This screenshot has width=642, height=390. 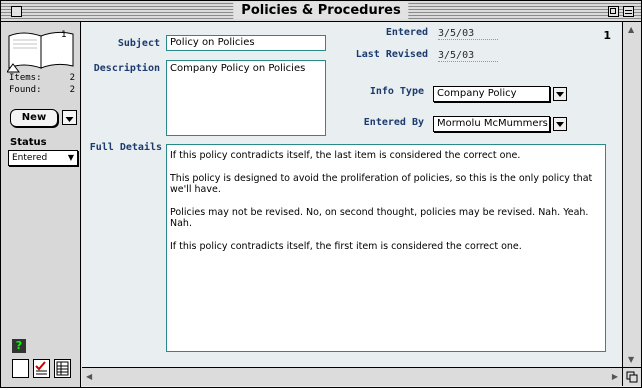 What do you see at coordinates (613, 11) in the screenshot?
I see `zoom-box` at bounding box center [613, 11].